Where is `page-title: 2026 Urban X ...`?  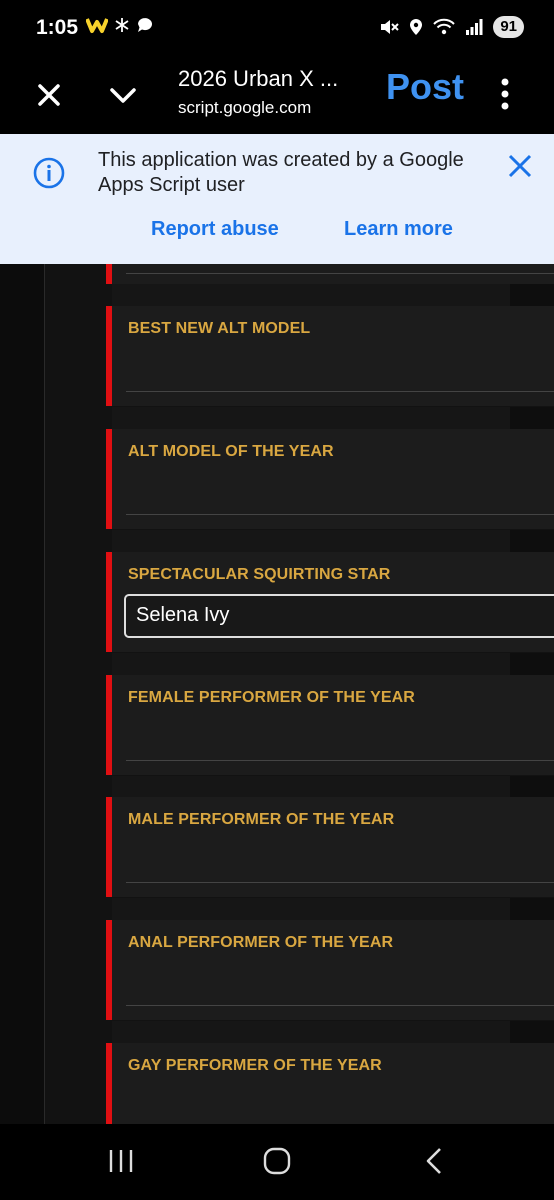 page-title: 2026 Urban X ... is located at coordinates (258, 78).